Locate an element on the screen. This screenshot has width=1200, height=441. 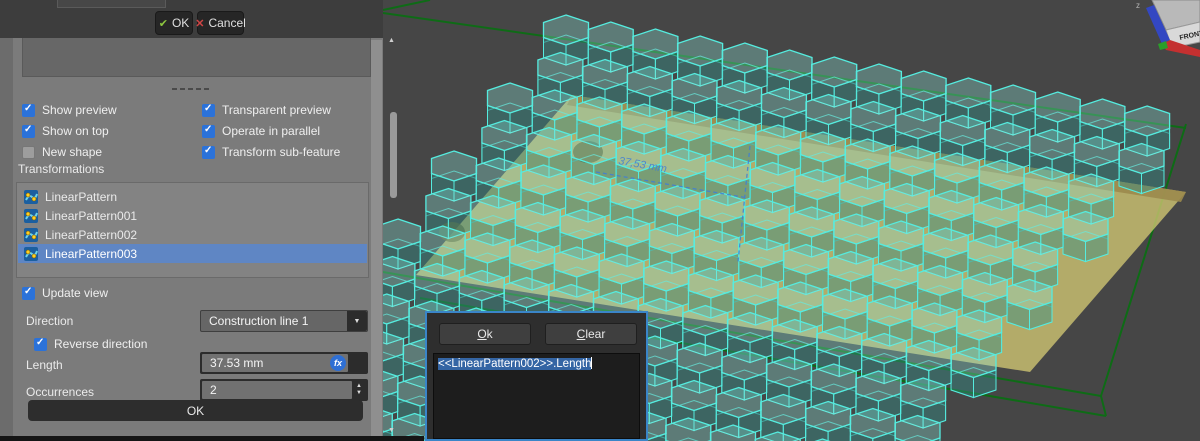
task-cancel-button: ✕ Cancel is located at coordinates (220, 23).